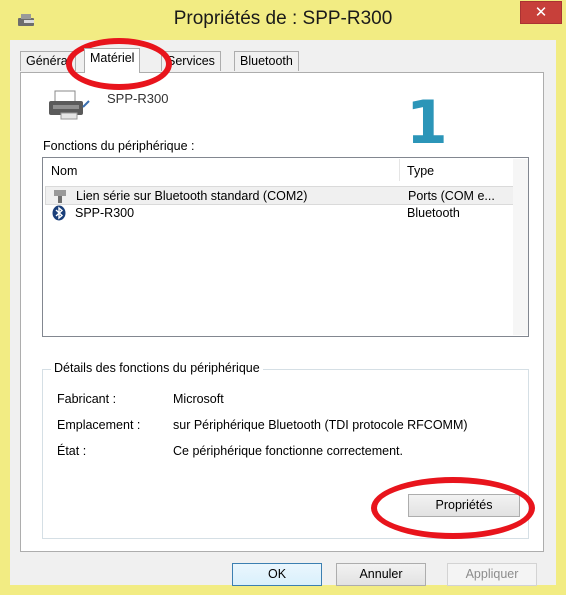 The width and height of the screenshot is (566, 595). What do you see at coordinates (520, 247) in the screenshot?
I see `list-scrollbar` at bounding box center [520, 247].